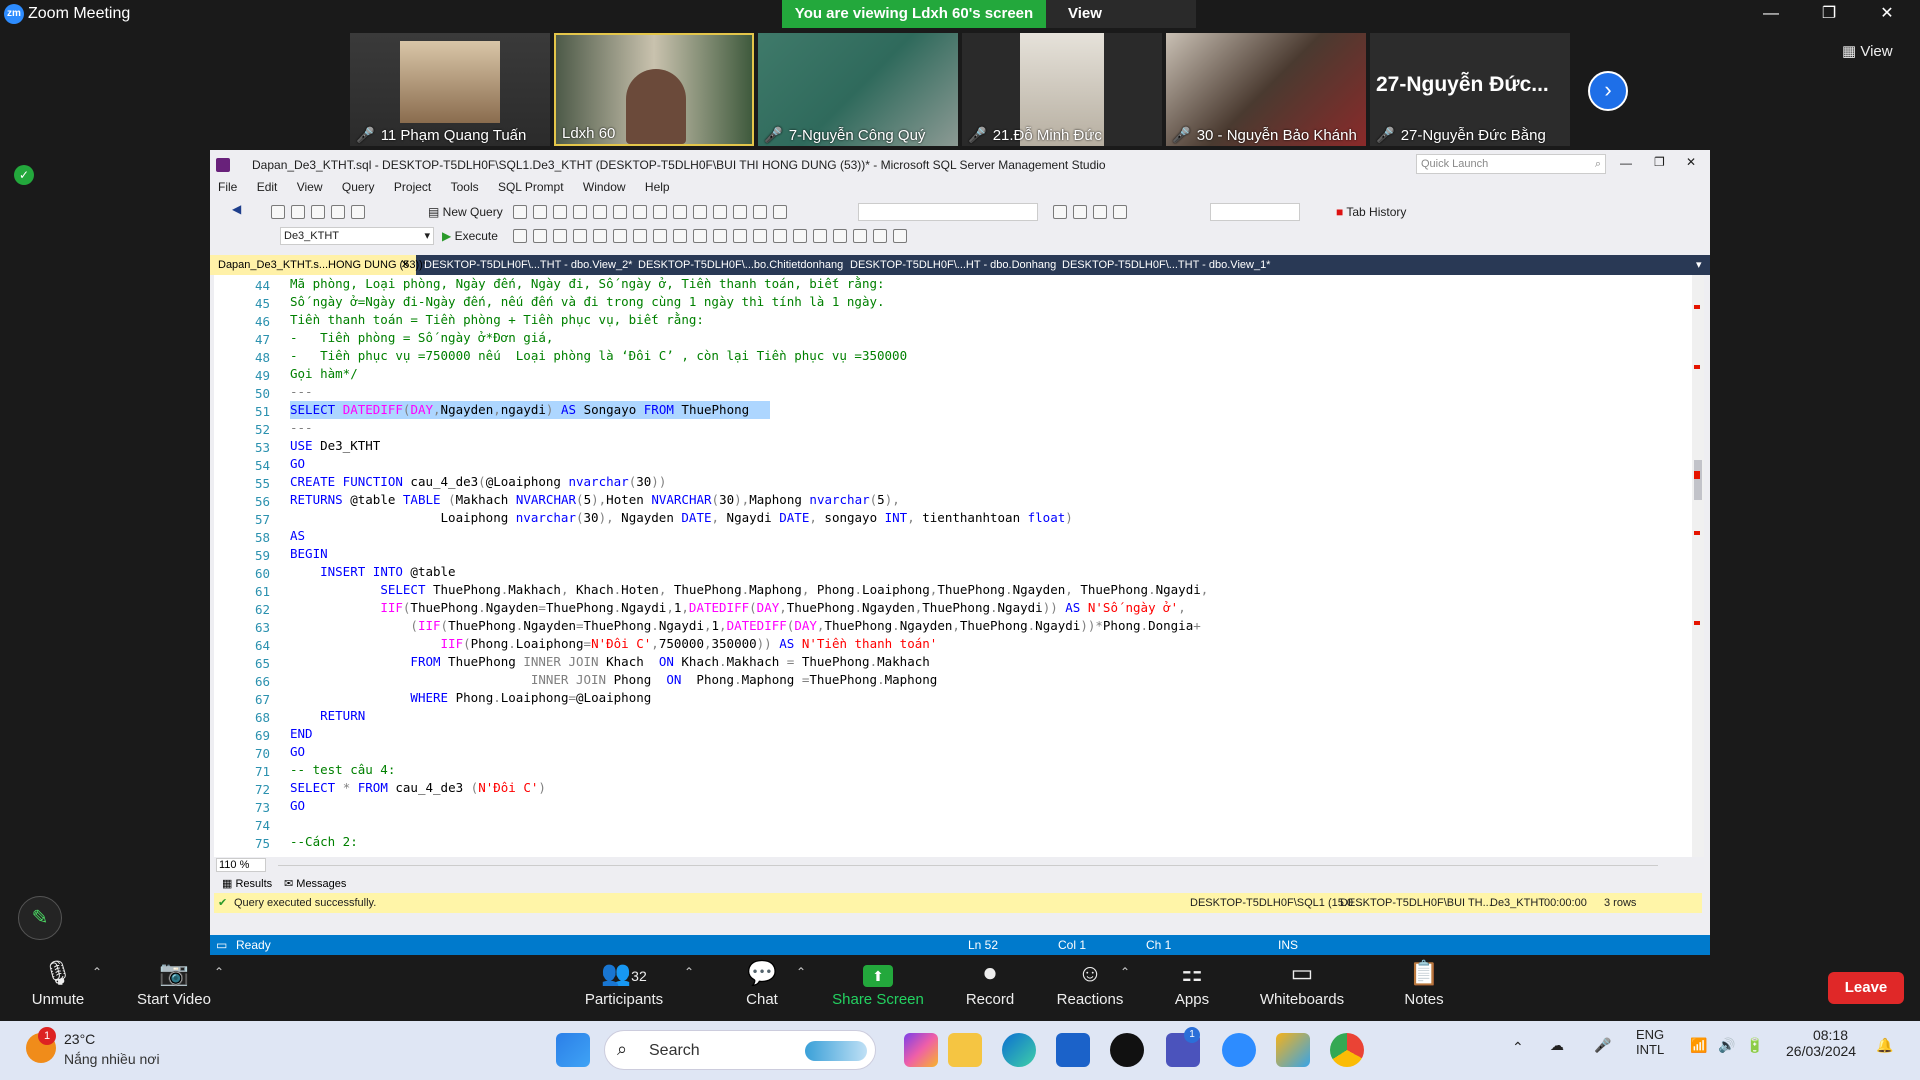 The height and width of the screenshot is (1080, 1920). I want to click on participant-tile: 🎤 7-Nguyễn Công Quý, so click(858, 89).